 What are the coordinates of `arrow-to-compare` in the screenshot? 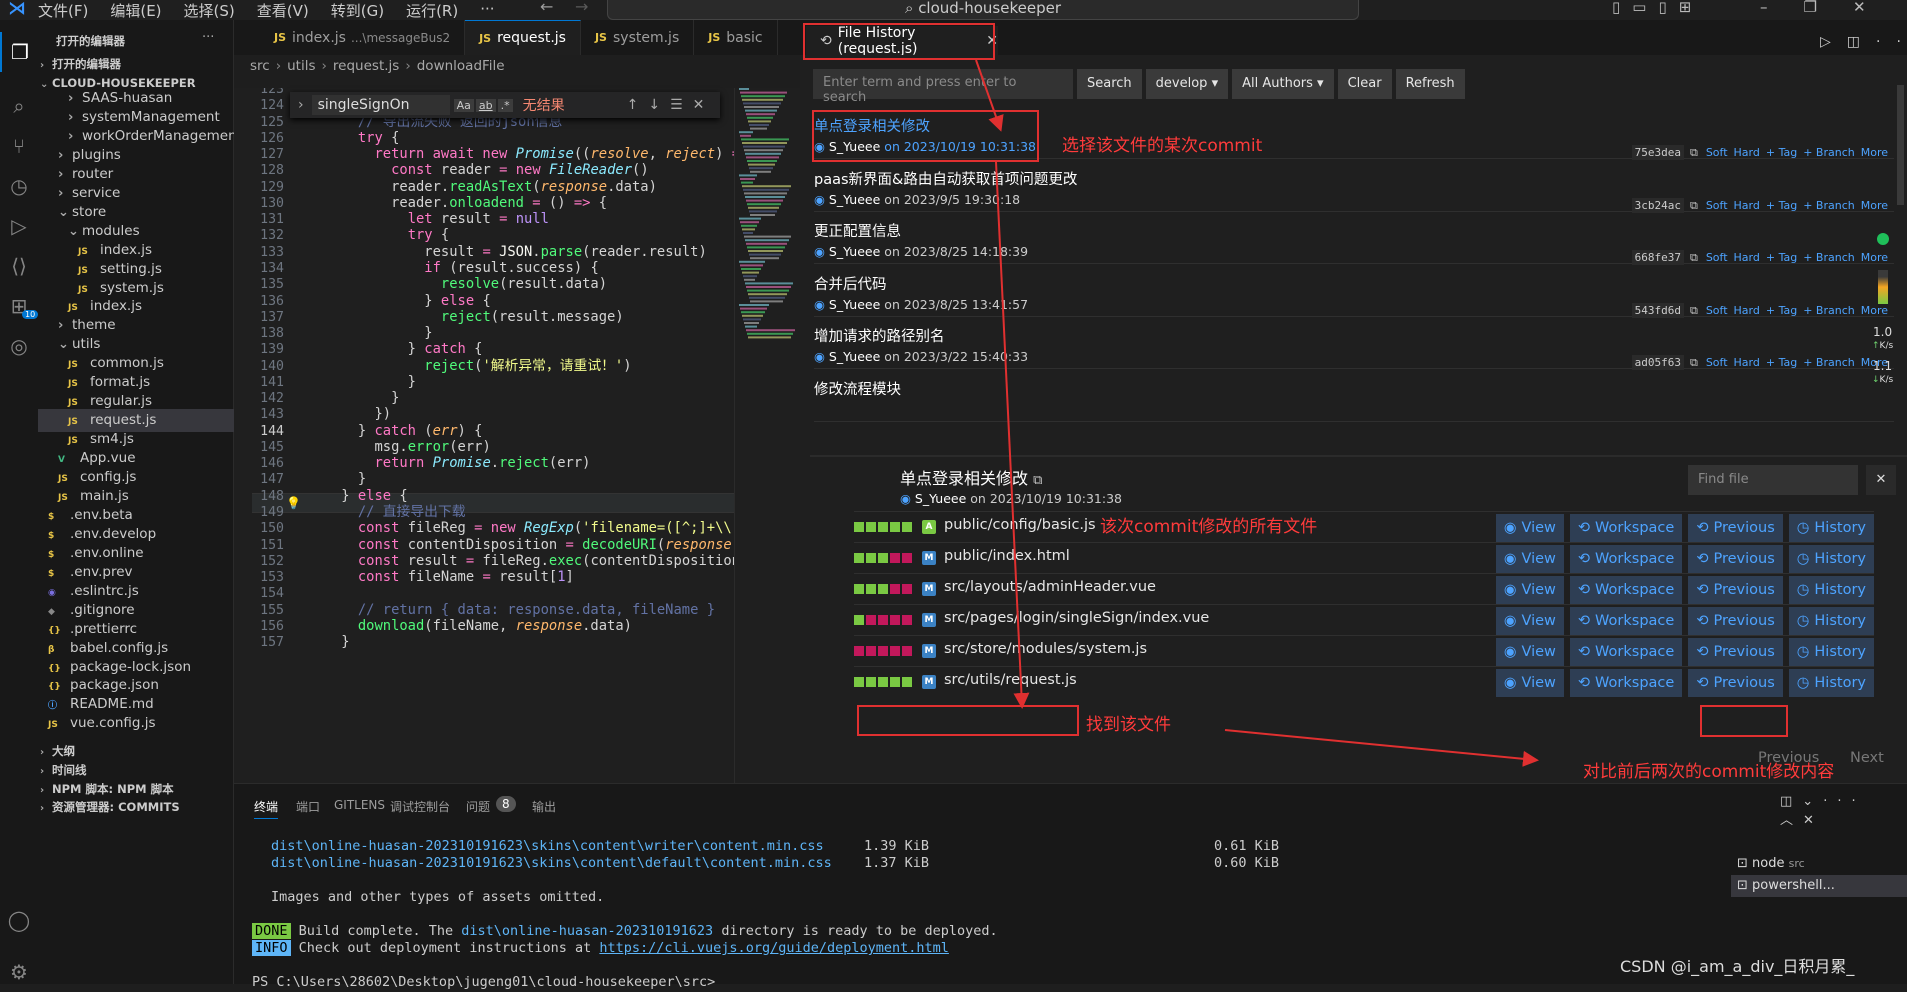 It's located at (1381, 748).